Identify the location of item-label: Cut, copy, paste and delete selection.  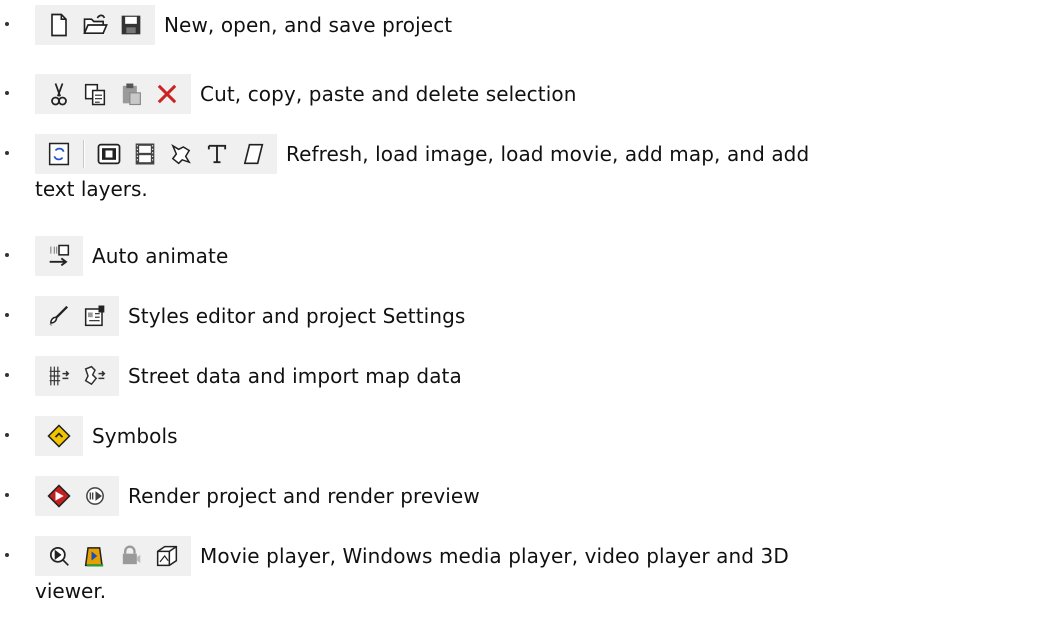
(388, 94).